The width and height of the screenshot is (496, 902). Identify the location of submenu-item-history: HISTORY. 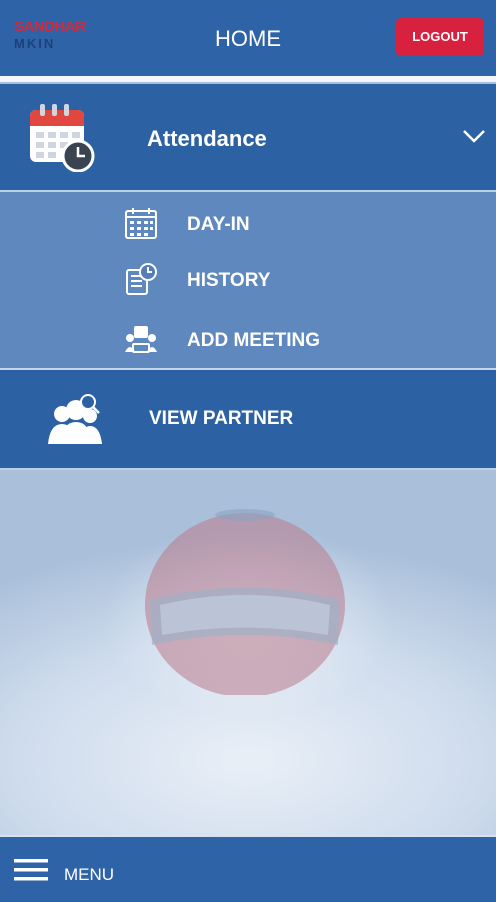
(248, 278).